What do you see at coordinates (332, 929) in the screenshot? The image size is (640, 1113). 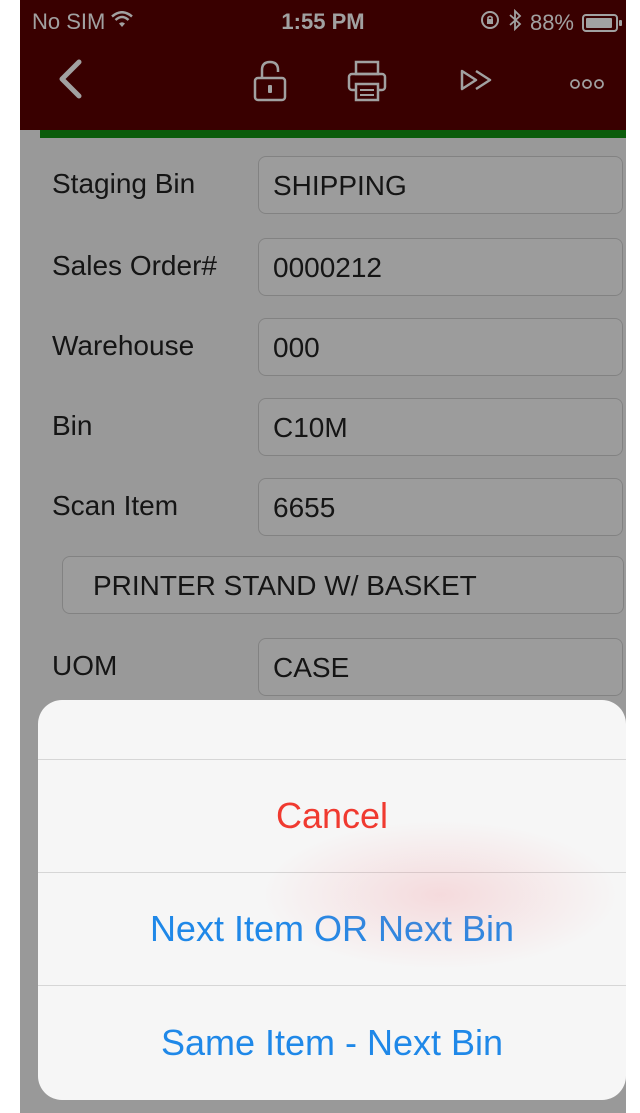 I see `next-item-or-next-bin-button: Next Item OR Next Bin` at bounding box center [332, 929].